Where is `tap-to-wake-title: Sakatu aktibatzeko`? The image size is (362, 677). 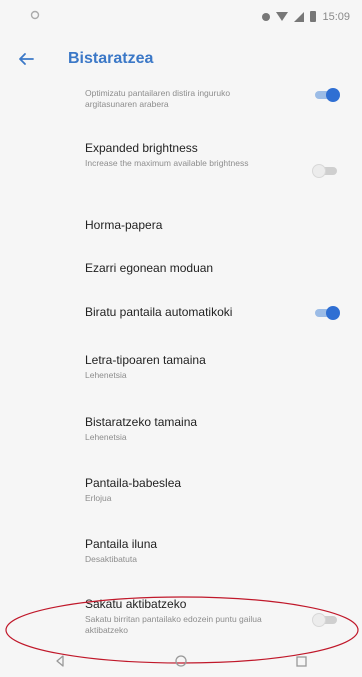 tap-to-wake-title: Sakatu aktibatzeko is located at coordinates (136, 604).